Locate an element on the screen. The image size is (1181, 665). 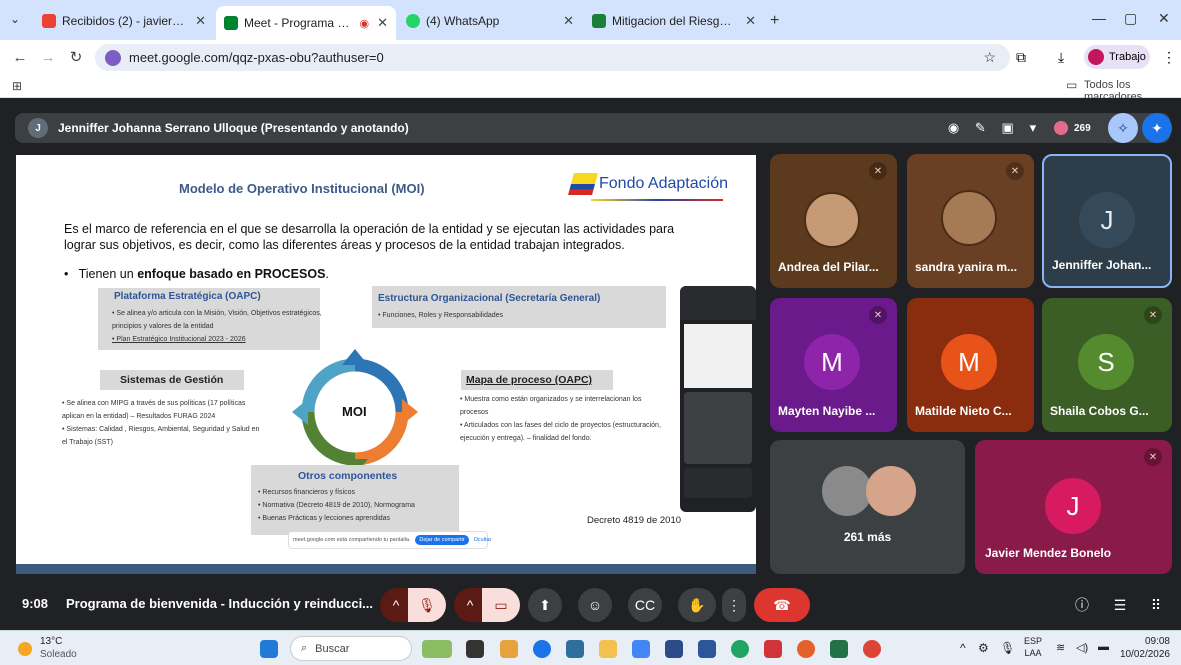
chat-icon: ☰ is located at coordinates (1120, 605).